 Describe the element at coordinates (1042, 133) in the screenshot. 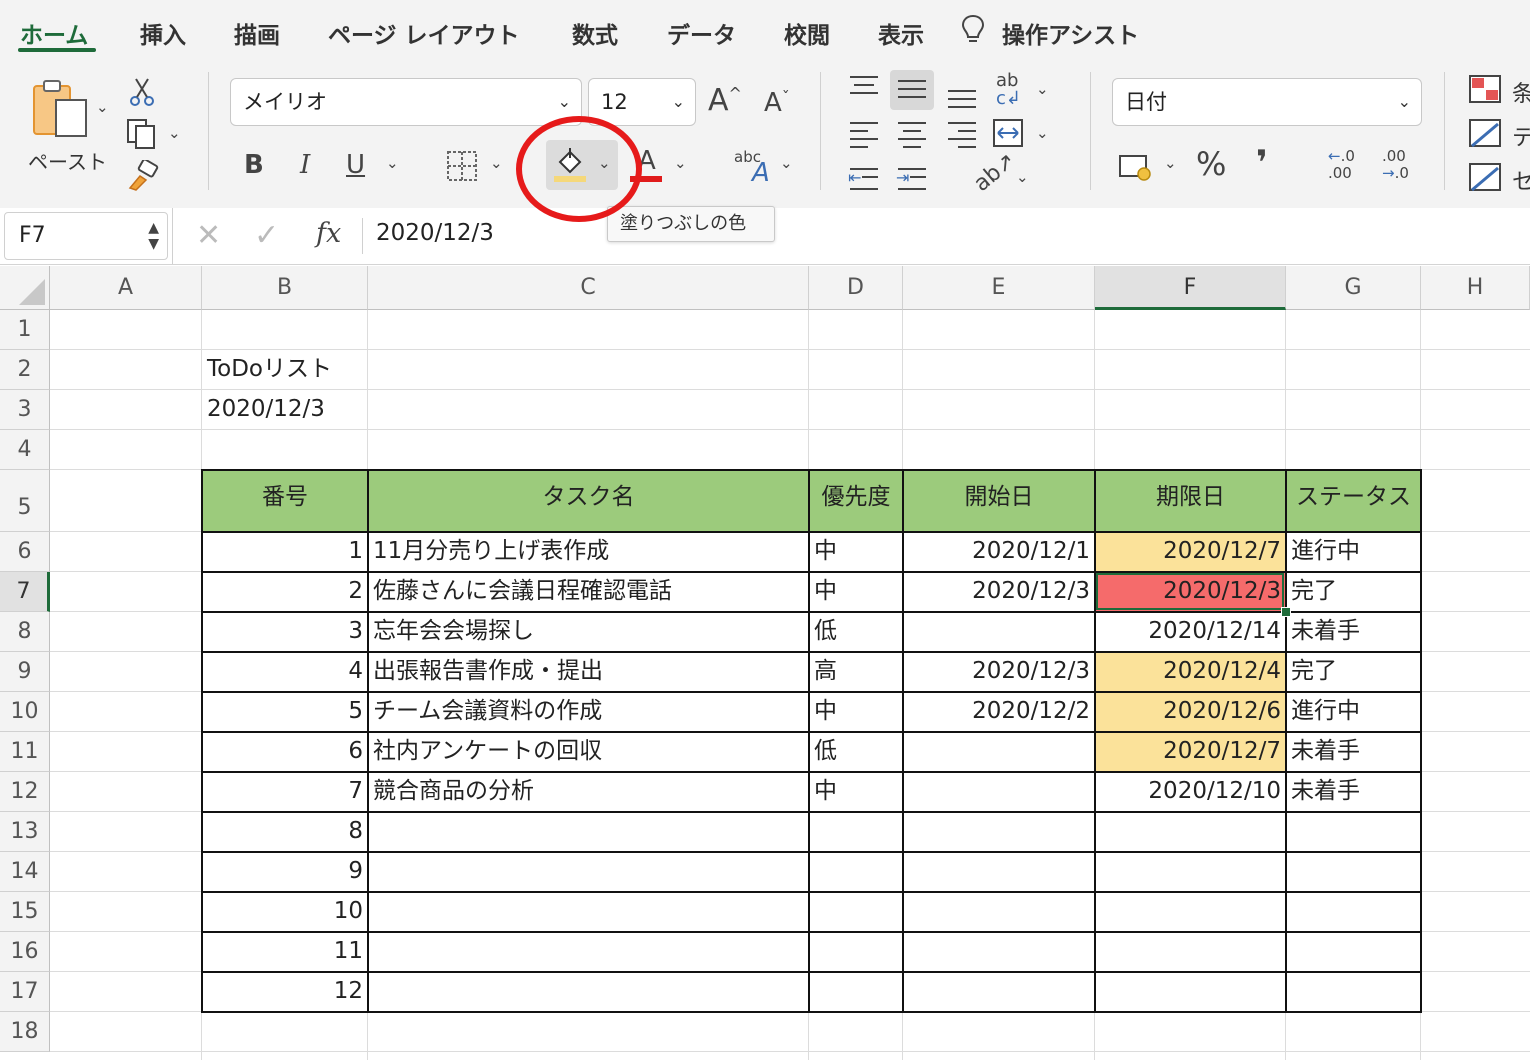

I see `merge-cells-chevron: ⌄` at that location.